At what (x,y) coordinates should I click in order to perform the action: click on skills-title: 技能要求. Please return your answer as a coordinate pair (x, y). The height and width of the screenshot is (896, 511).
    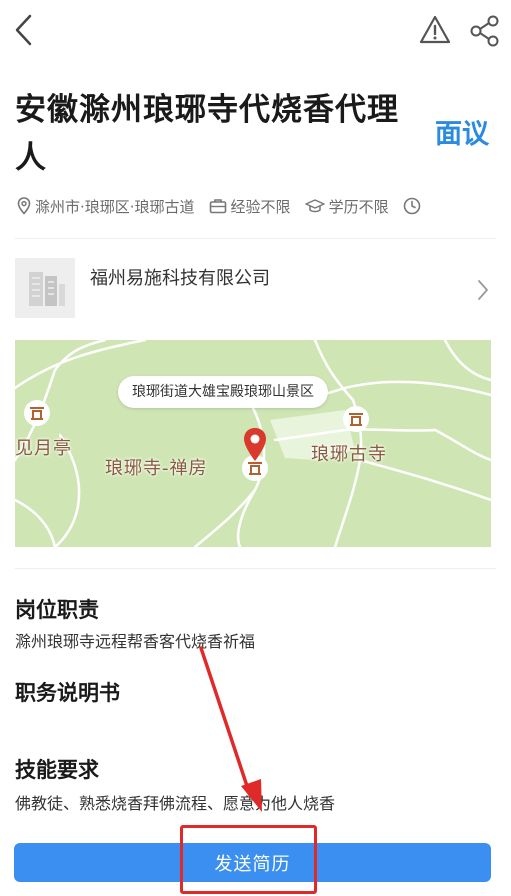
    Looking at the image, I should click on (57, 770).